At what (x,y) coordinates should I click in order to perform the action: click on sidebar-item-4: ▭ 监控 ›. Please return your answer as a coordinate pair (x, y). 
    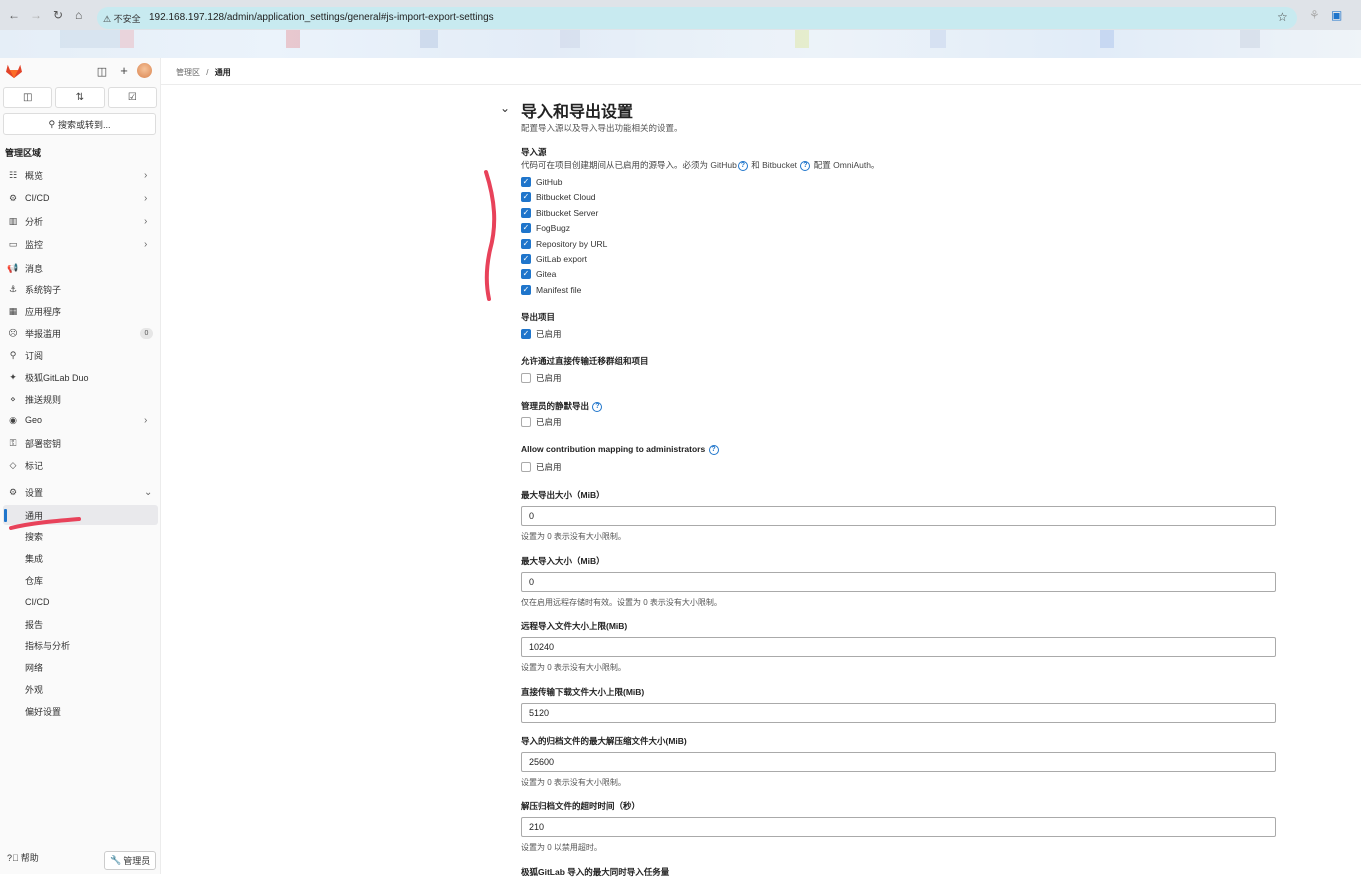
    Looking at the image, I should click on (80, 244).